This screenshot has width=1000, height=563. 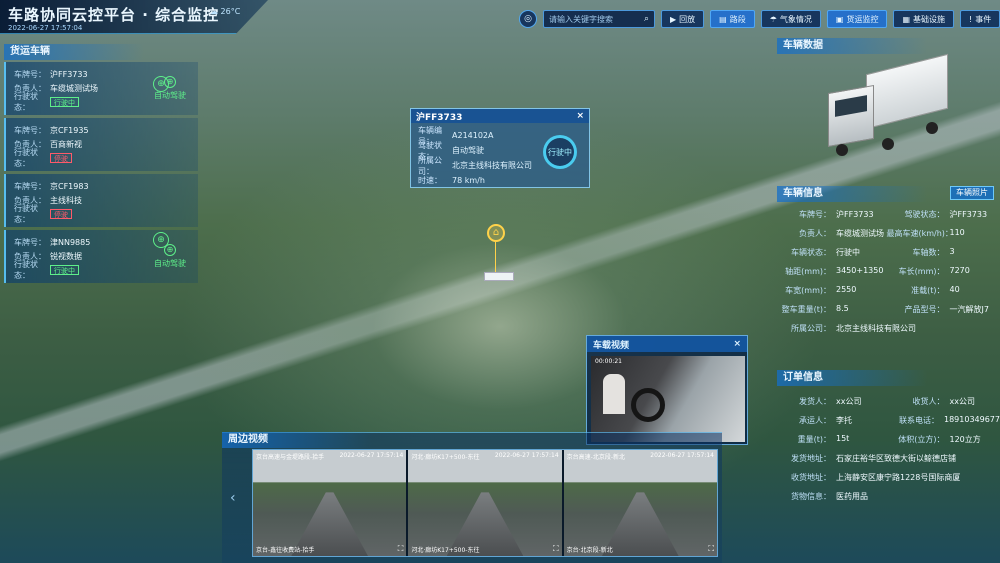 What do you see at coordinates (983, 19) in the screenshot?
I see `events-label: 事件` at bounding box center [983, 19].